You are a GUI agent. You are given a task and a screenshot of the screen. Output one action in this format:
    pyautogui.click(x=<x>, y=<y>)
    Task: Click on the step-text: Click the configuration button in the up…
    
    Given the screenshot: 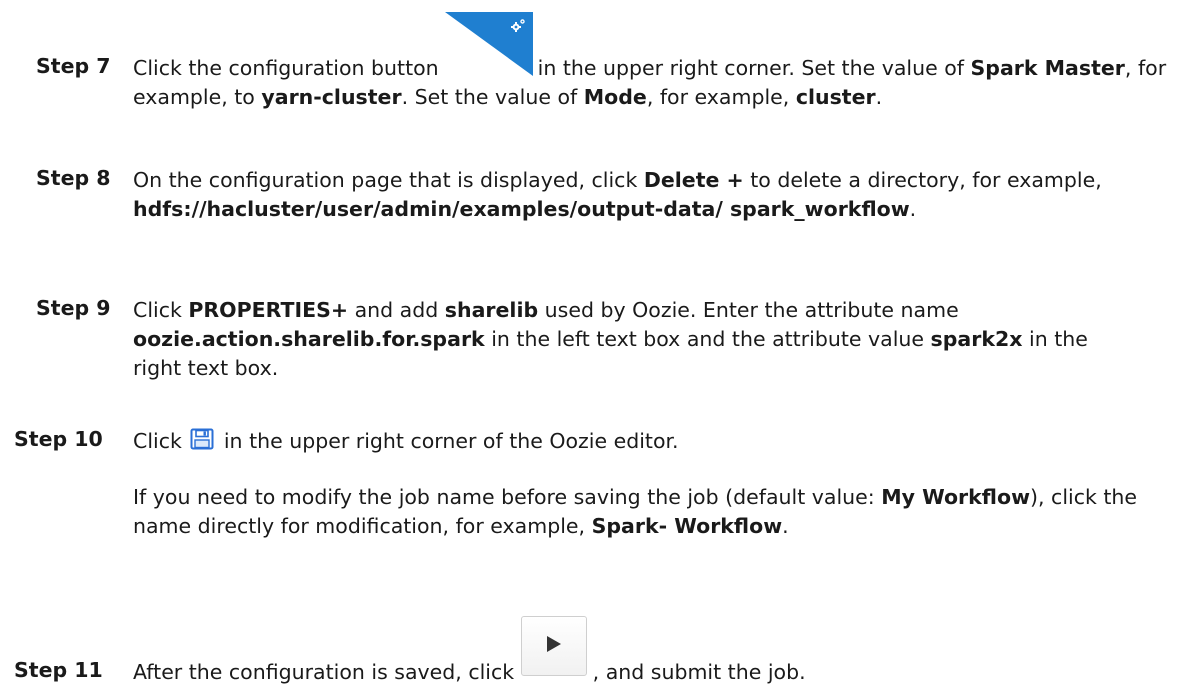 What is the action you would take?
    pyautogui.click(x=653, y=62)
    